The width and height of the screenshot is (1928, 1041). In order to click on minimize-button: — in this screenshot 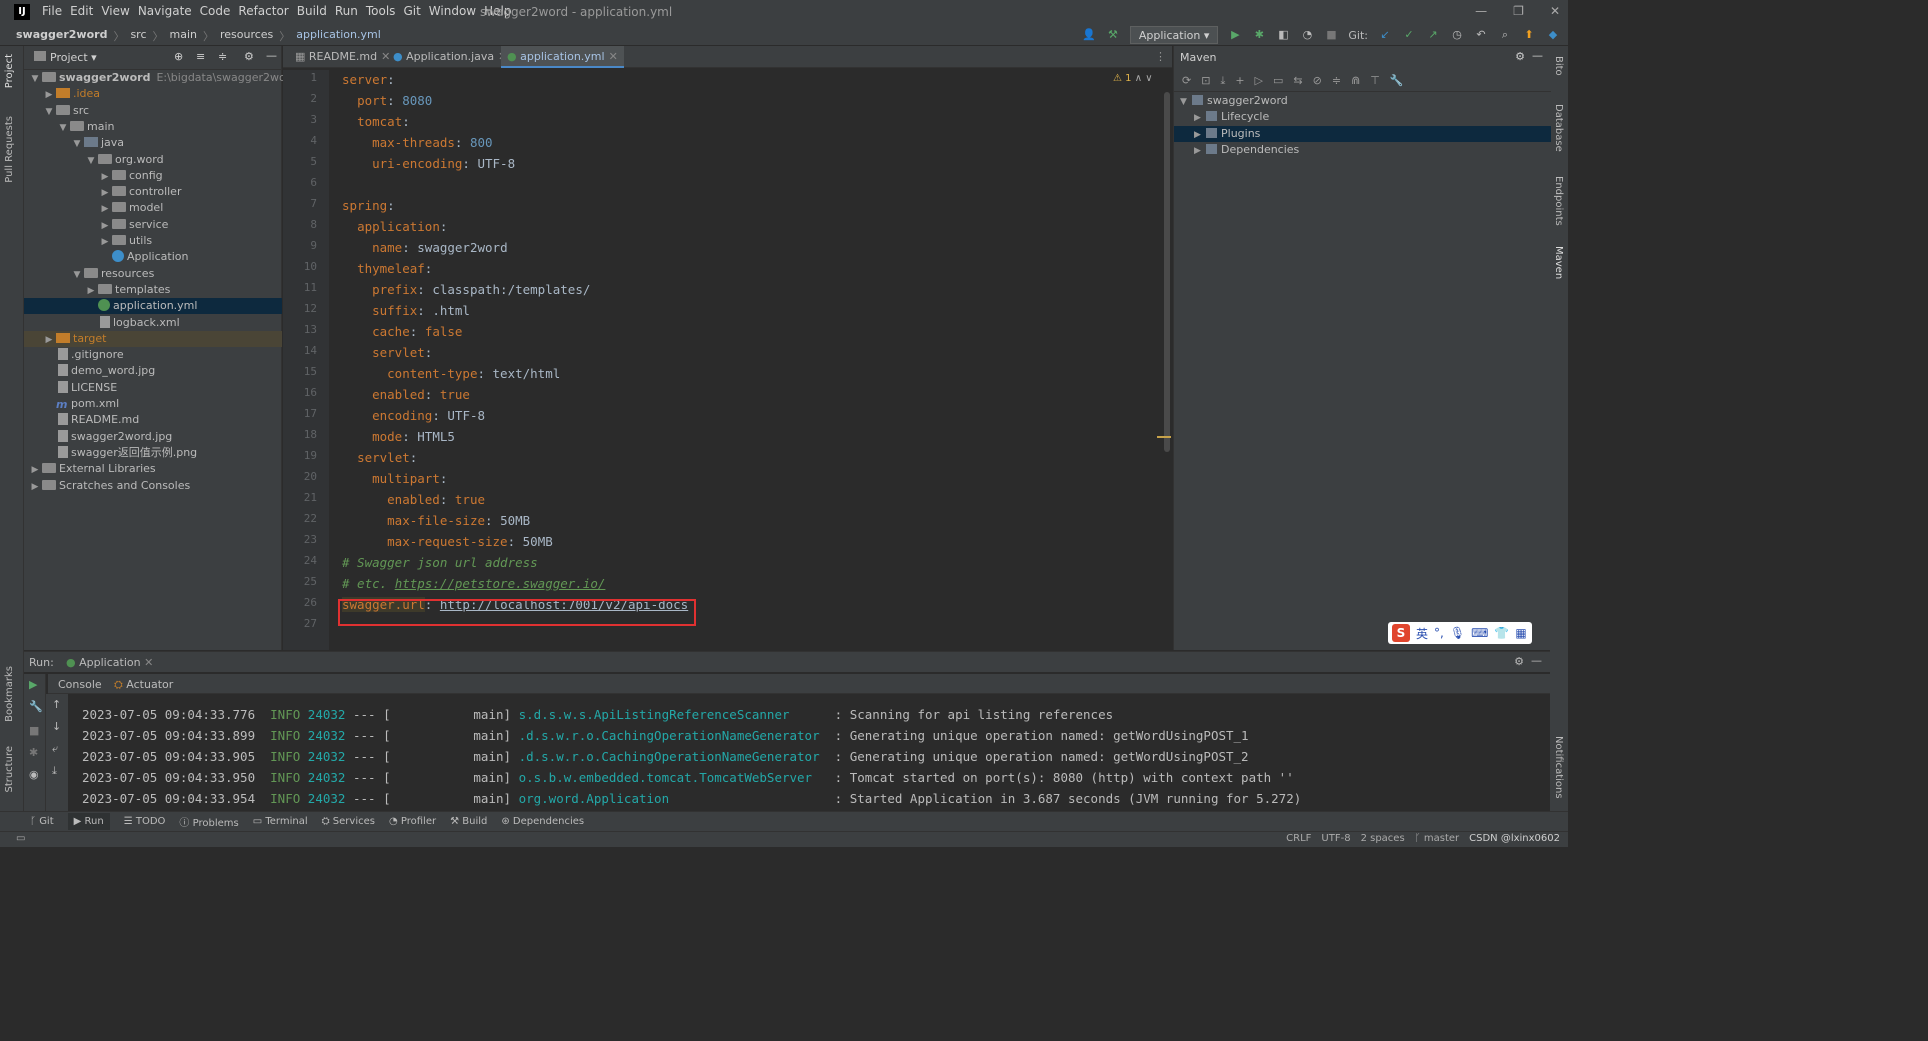, I will do `click(1481, 11)`.